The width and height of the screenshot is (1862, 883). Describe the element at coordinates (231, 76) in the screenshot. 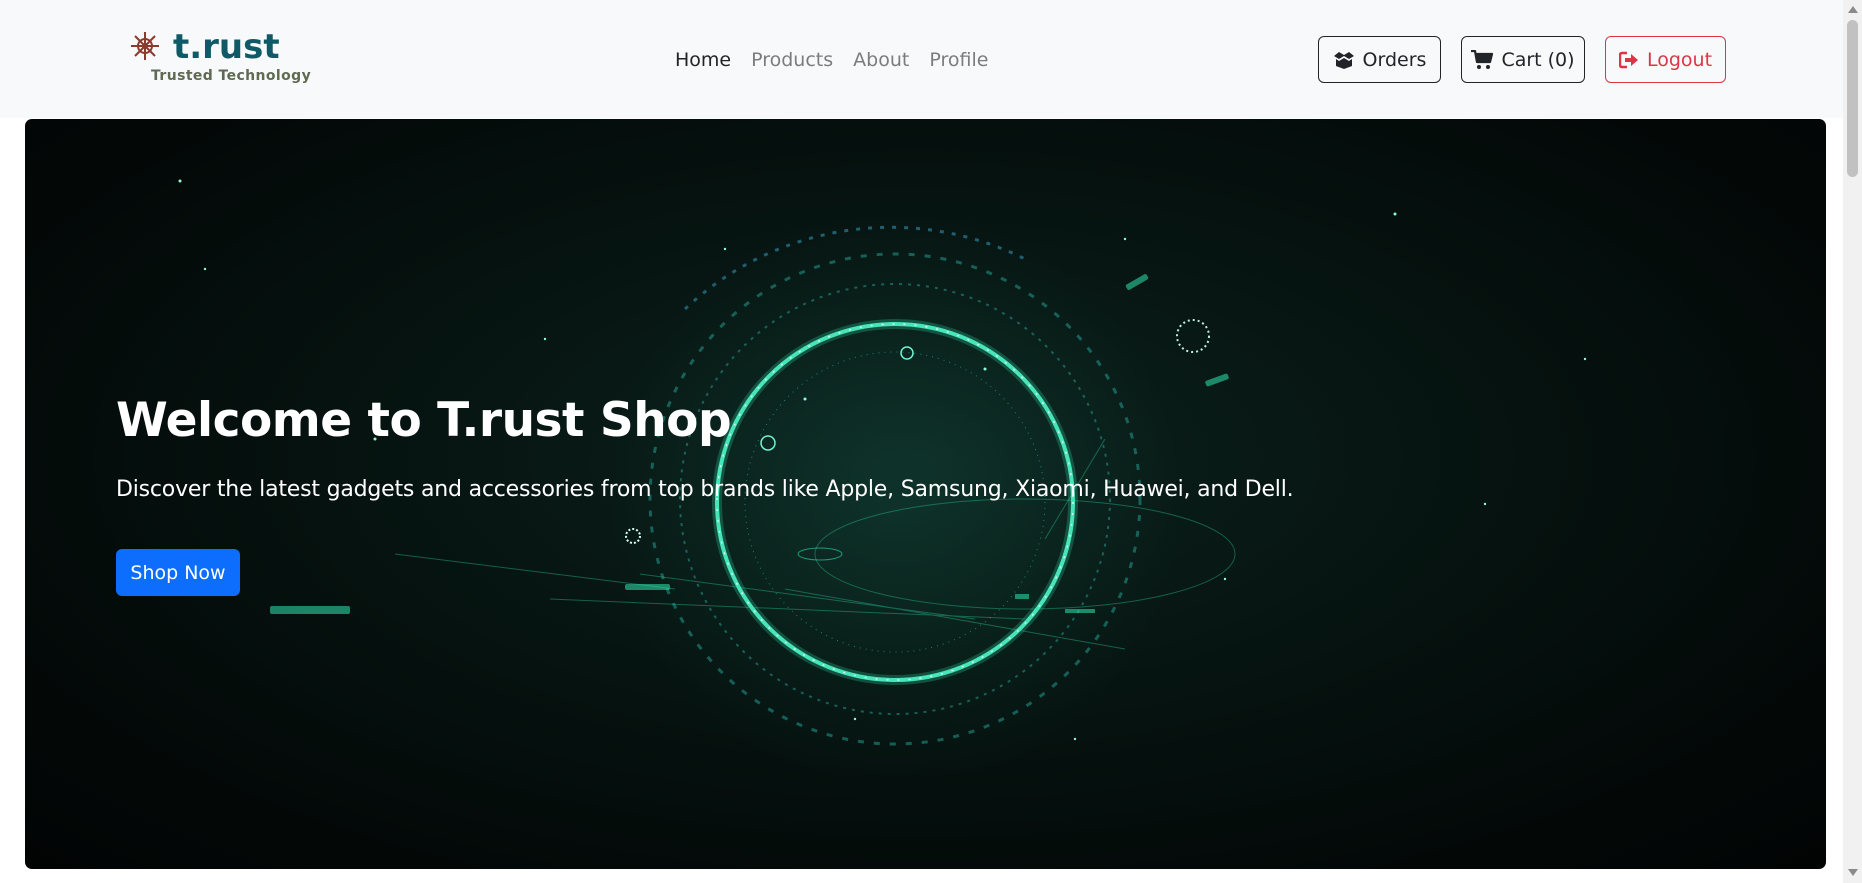

I see `brand-tagline: Trusted Technology` at that location.